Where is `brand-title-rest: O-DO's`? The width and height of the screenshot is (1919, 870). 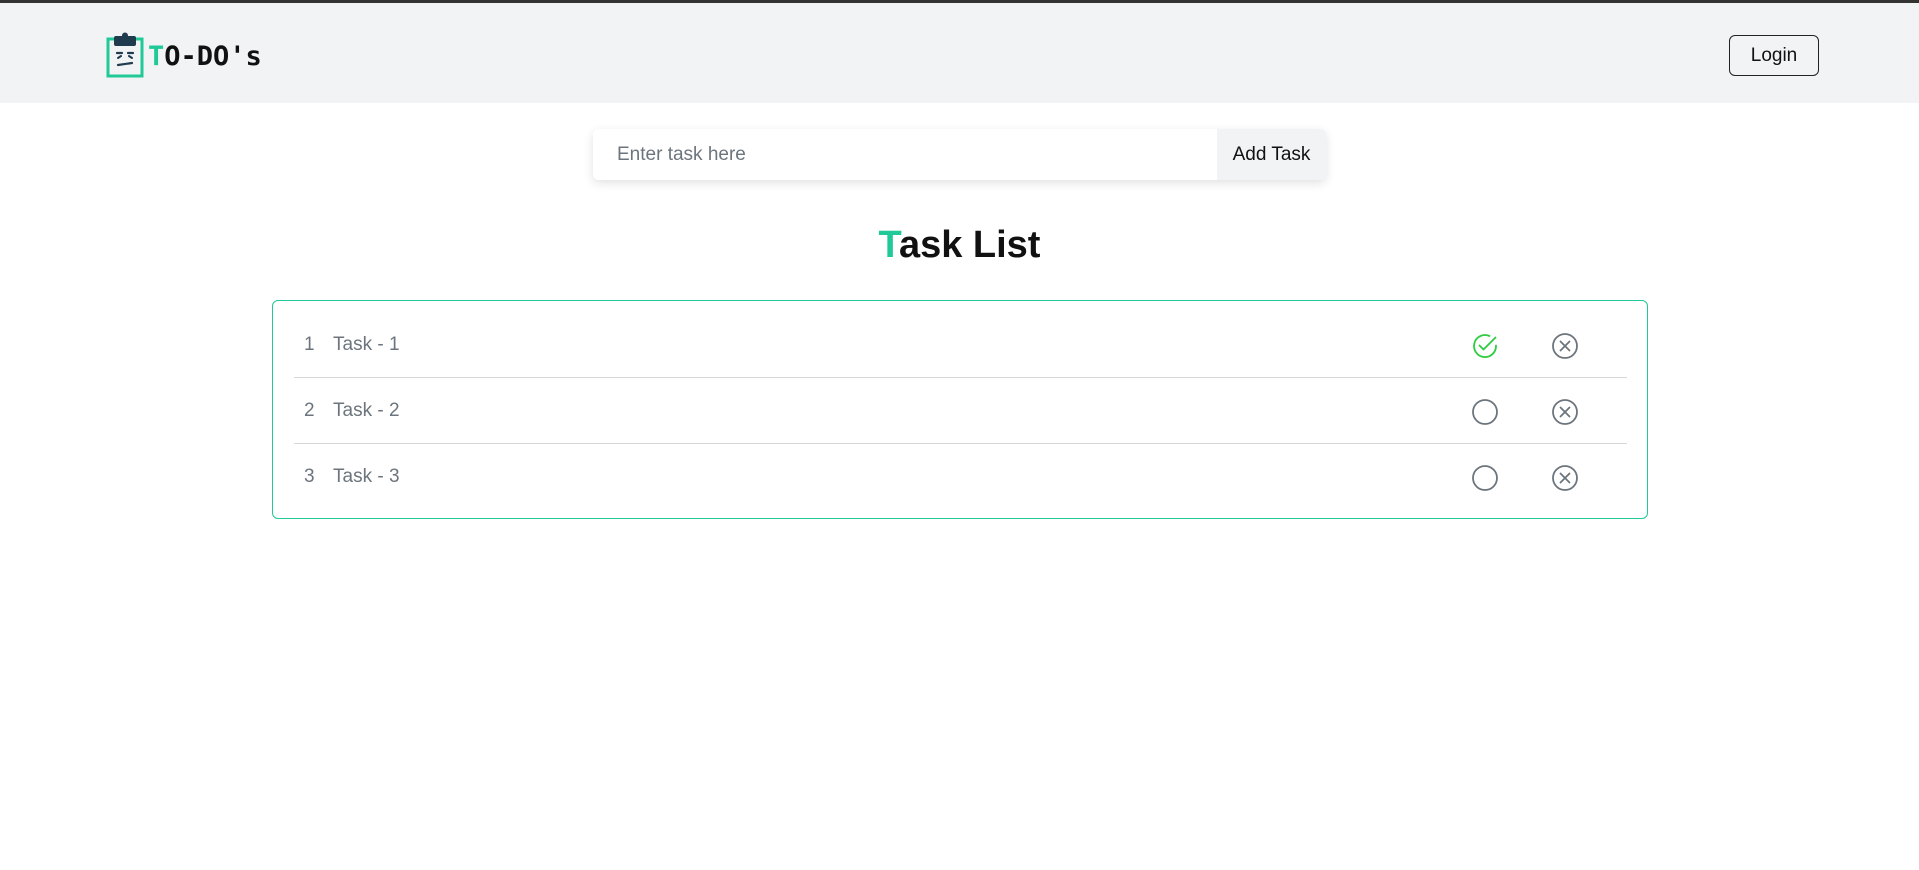
brand-title-rest: O-DO's is located at coordinates (213, 56).